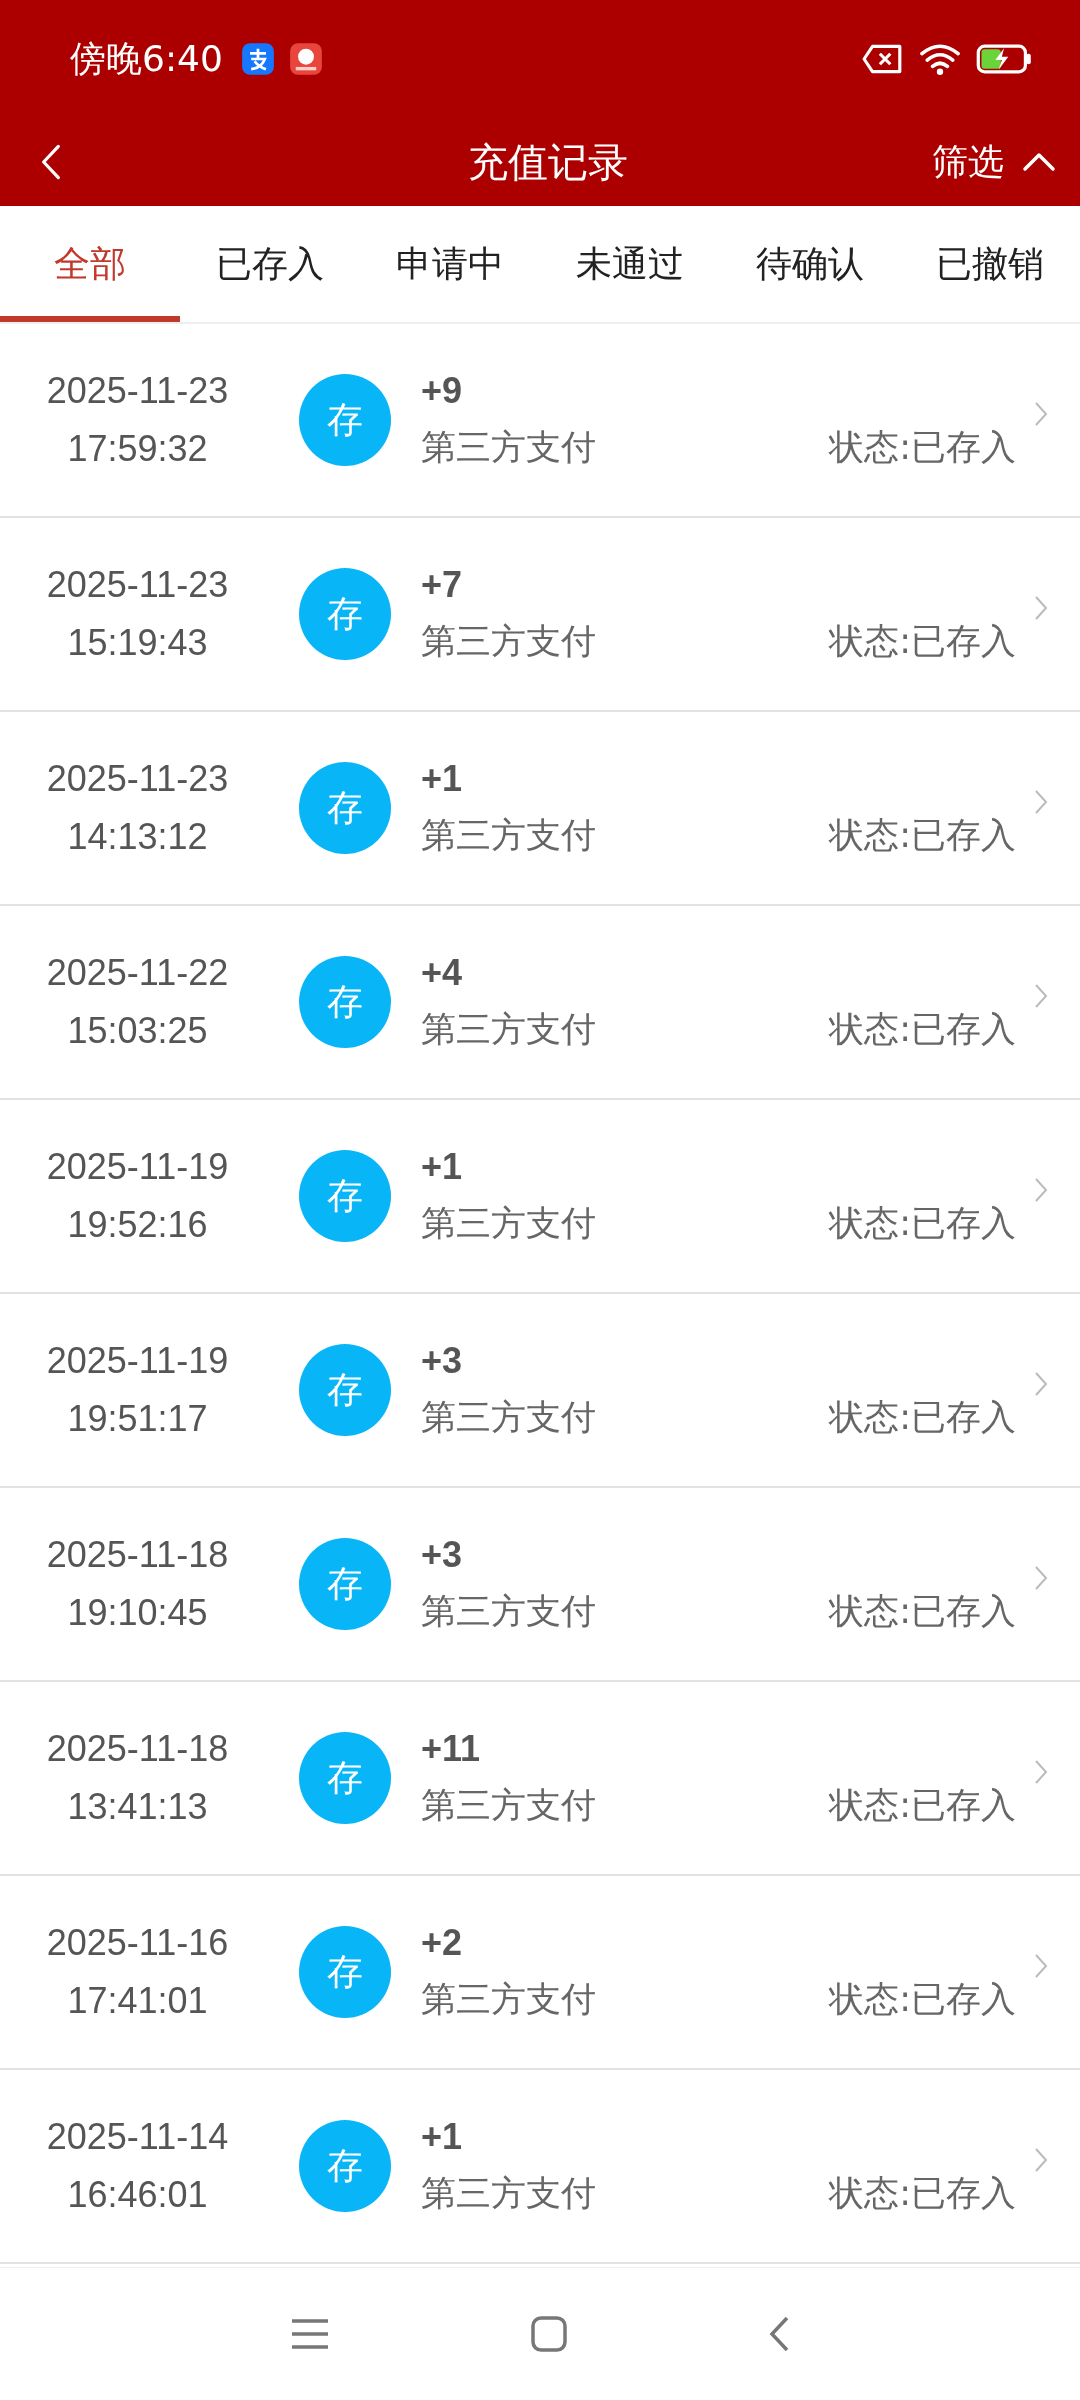 The width and height of the screenshot is (1080, 2400). What do you see at coordinates (548, 162) in the screenshot?
I see `page-title: 充值记录` at bounding box center [548, 162].